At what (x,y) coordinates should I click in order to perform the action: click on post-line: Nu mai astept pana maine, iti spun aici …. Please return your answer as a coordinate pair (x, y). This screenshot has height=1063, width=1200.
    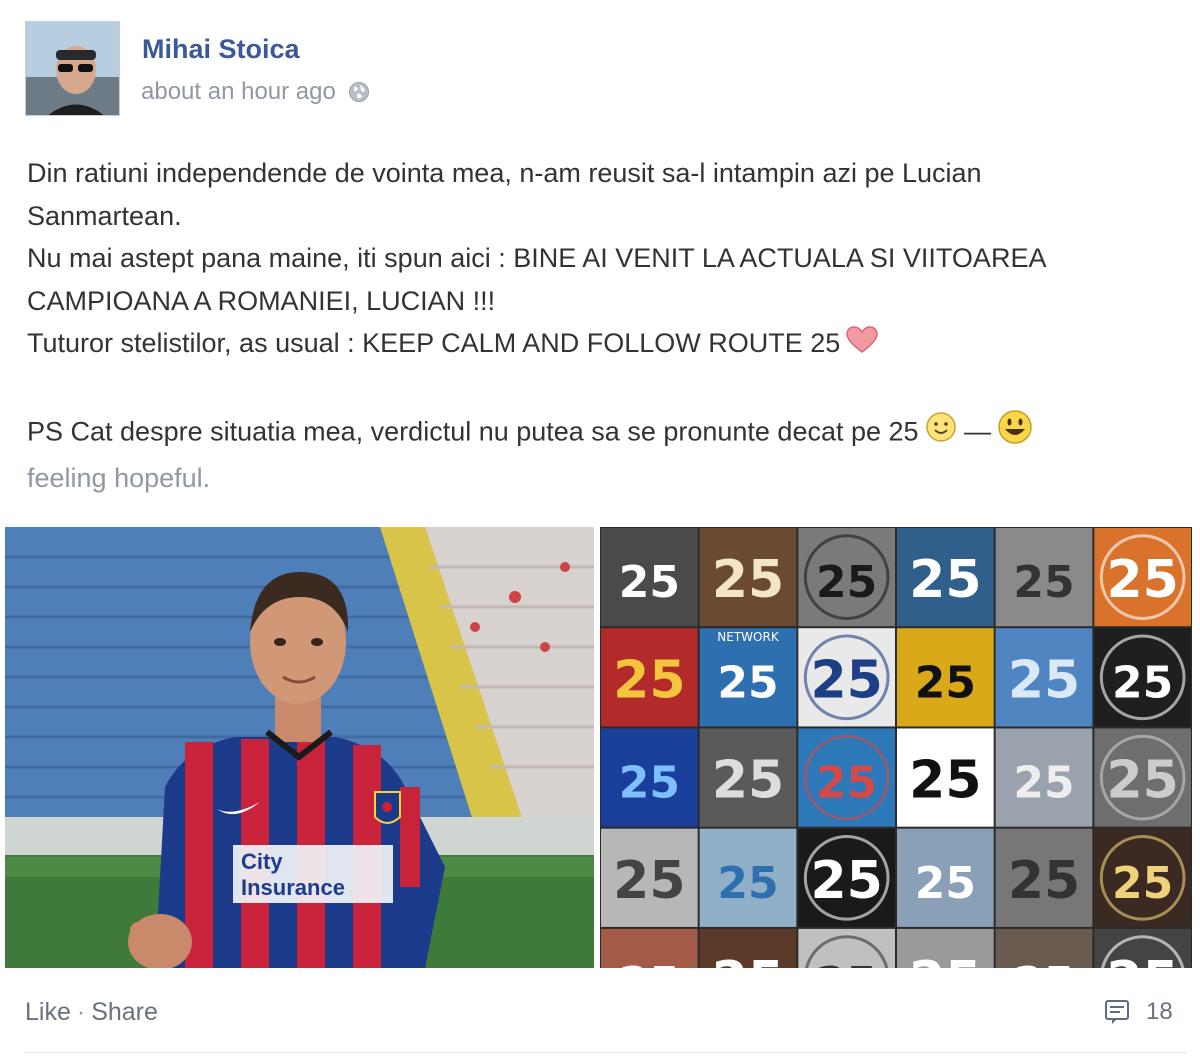
    Looking at the image, I should click on (537, 258).